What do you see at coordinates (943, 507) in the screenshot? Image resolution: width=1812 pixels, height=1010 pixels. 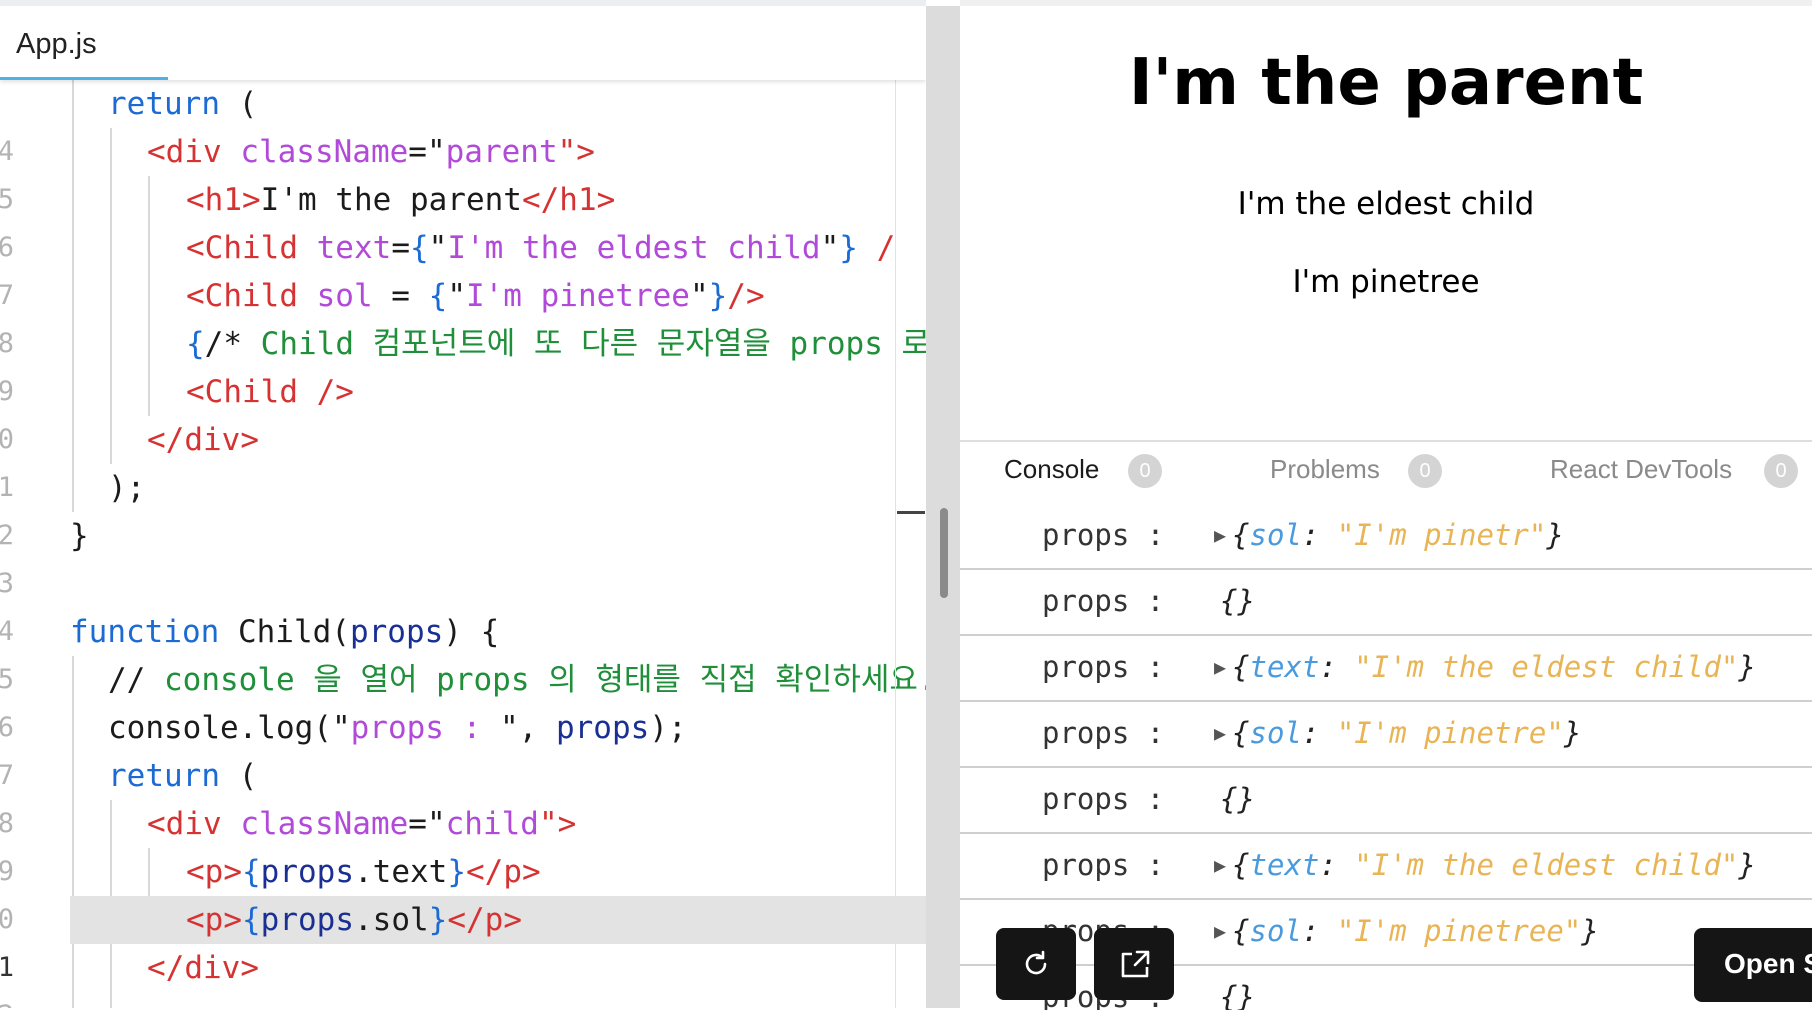 I see `pane-splitter` at bounding box center [943, 507].